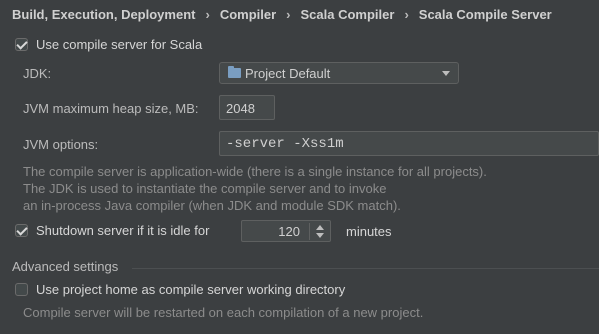 The image size is (599, 334). What do you see at coordinates (289, 231) in the screenshot?
I see `idle-minutes-value: 120` at bounding box center [289, 231].